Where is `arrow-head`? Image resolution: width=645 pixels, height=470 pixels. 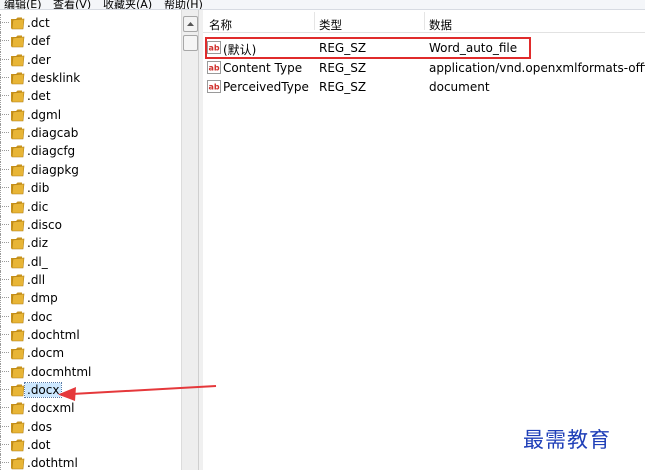
arrow-head is located at coordinates (67, 394).